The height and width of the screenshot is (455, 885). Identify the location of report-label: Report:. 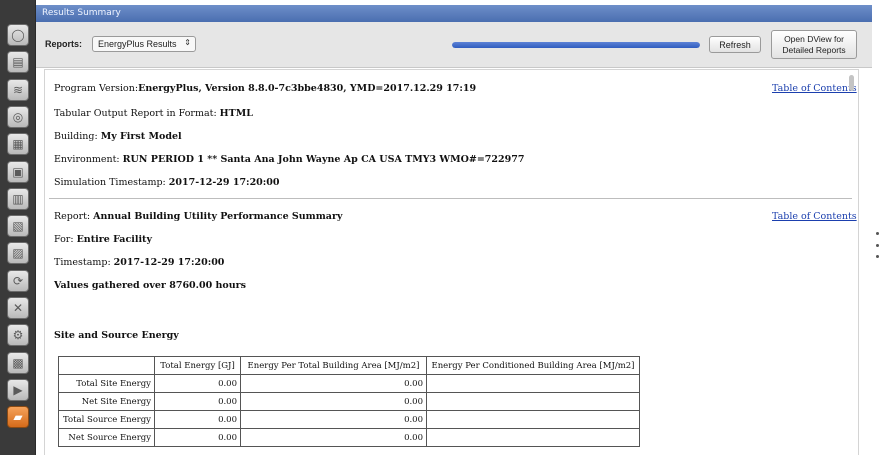
(74, 216).